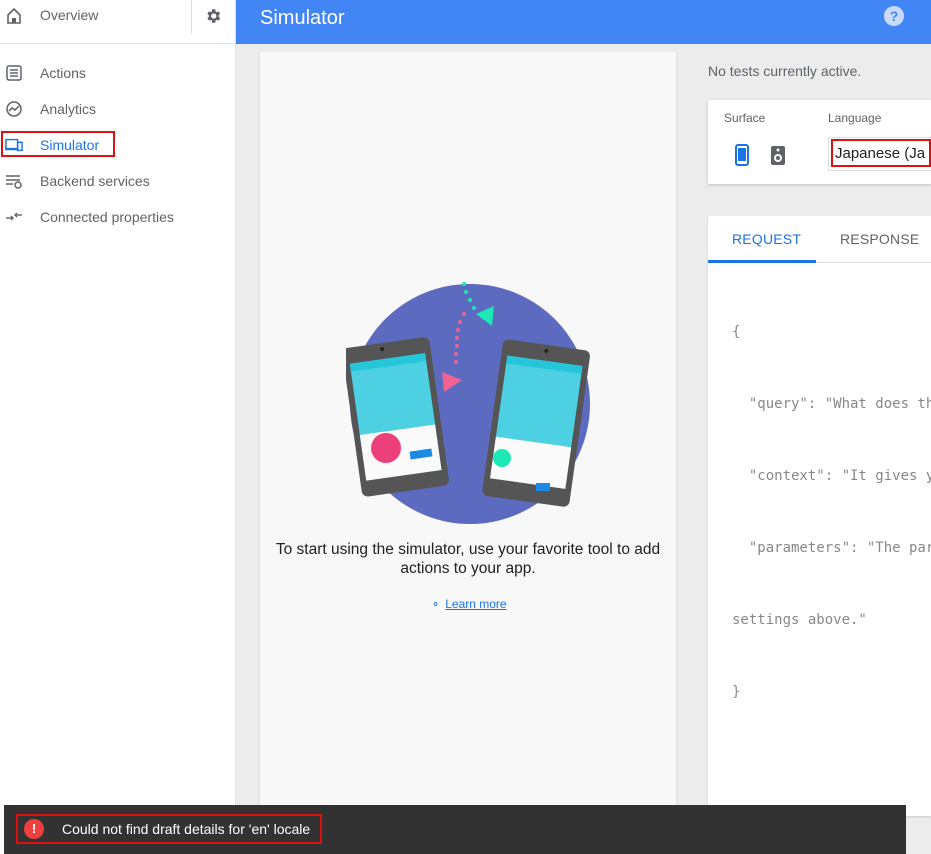  Describe the element at coordinates (894, 16) in the screenshot. I see `help-icon: ?` at that location.